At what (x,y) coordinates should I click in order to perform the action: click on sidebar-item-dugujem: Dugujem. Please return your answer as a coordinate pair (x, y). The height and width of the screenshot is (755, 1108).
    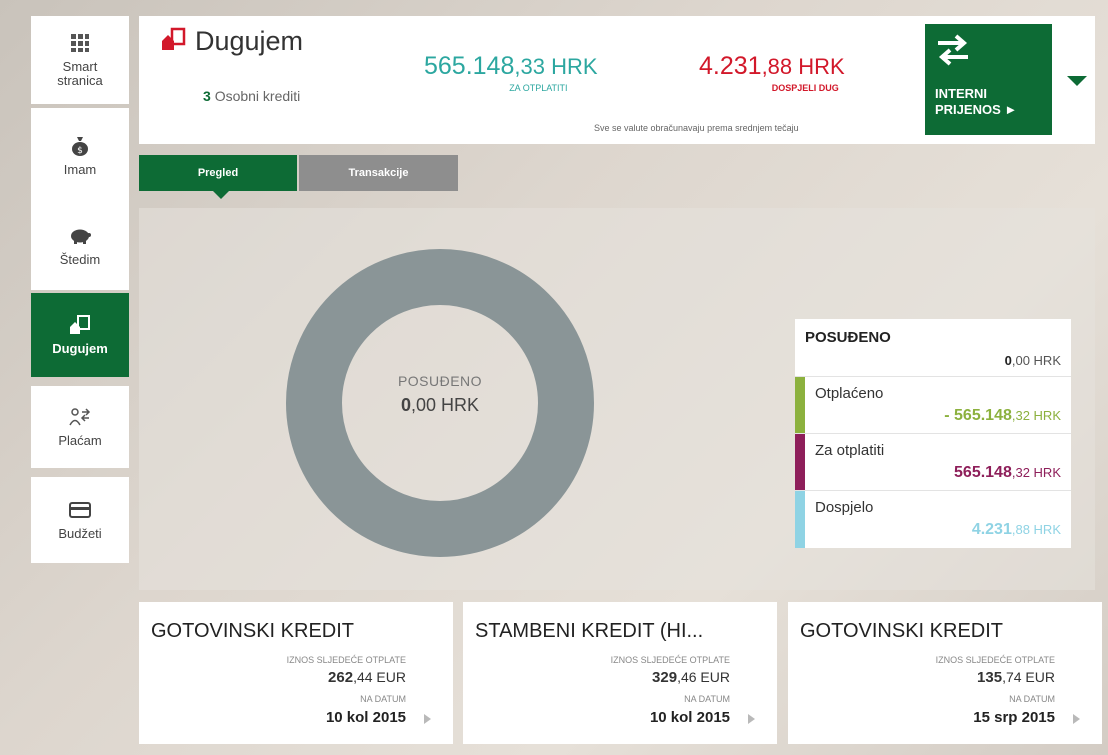
    Looking at the image, I should click on (80, 335).